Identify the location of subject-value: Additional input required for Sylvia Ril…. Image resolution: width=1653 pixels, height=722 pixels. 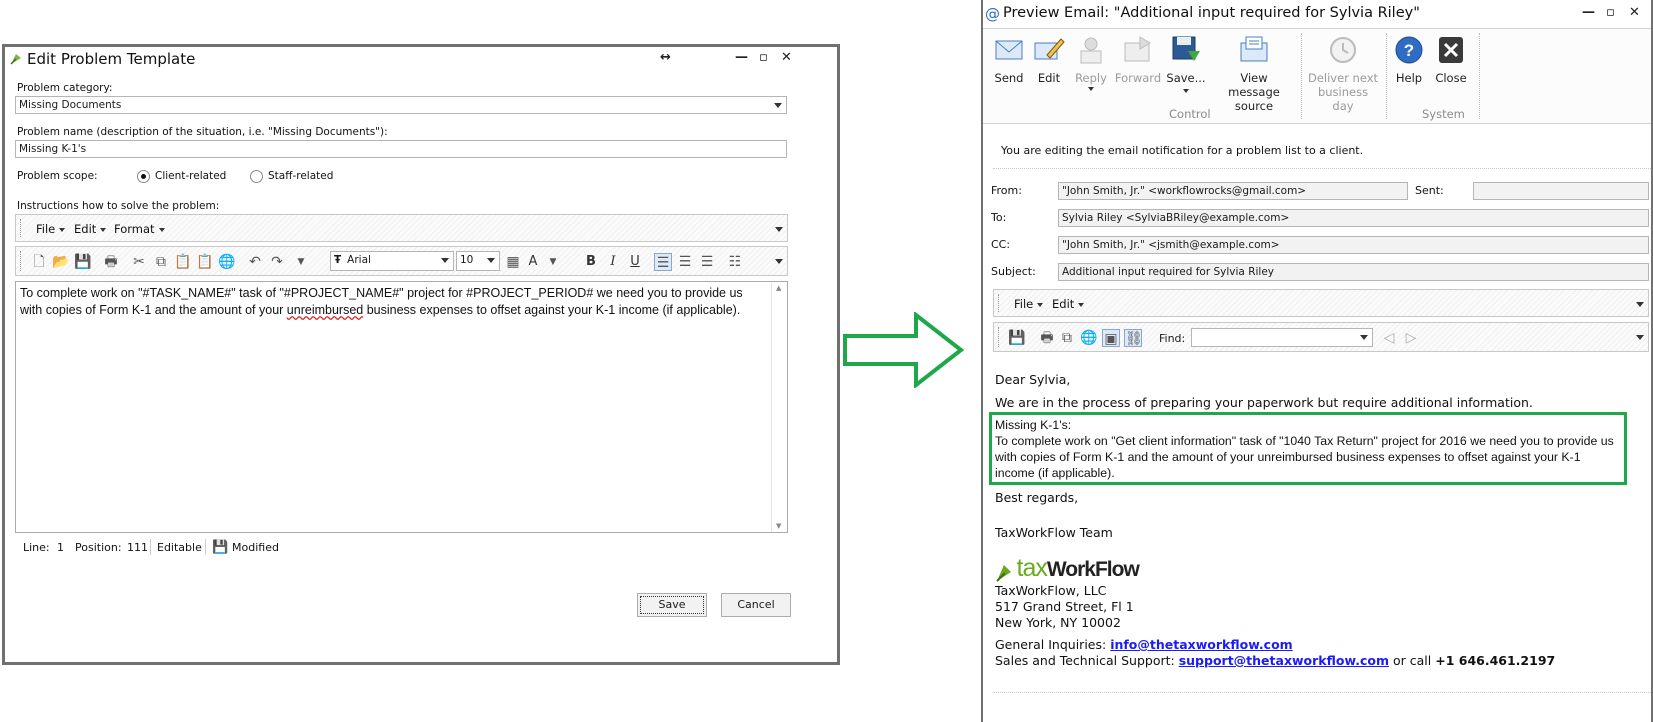
(1168, 272).